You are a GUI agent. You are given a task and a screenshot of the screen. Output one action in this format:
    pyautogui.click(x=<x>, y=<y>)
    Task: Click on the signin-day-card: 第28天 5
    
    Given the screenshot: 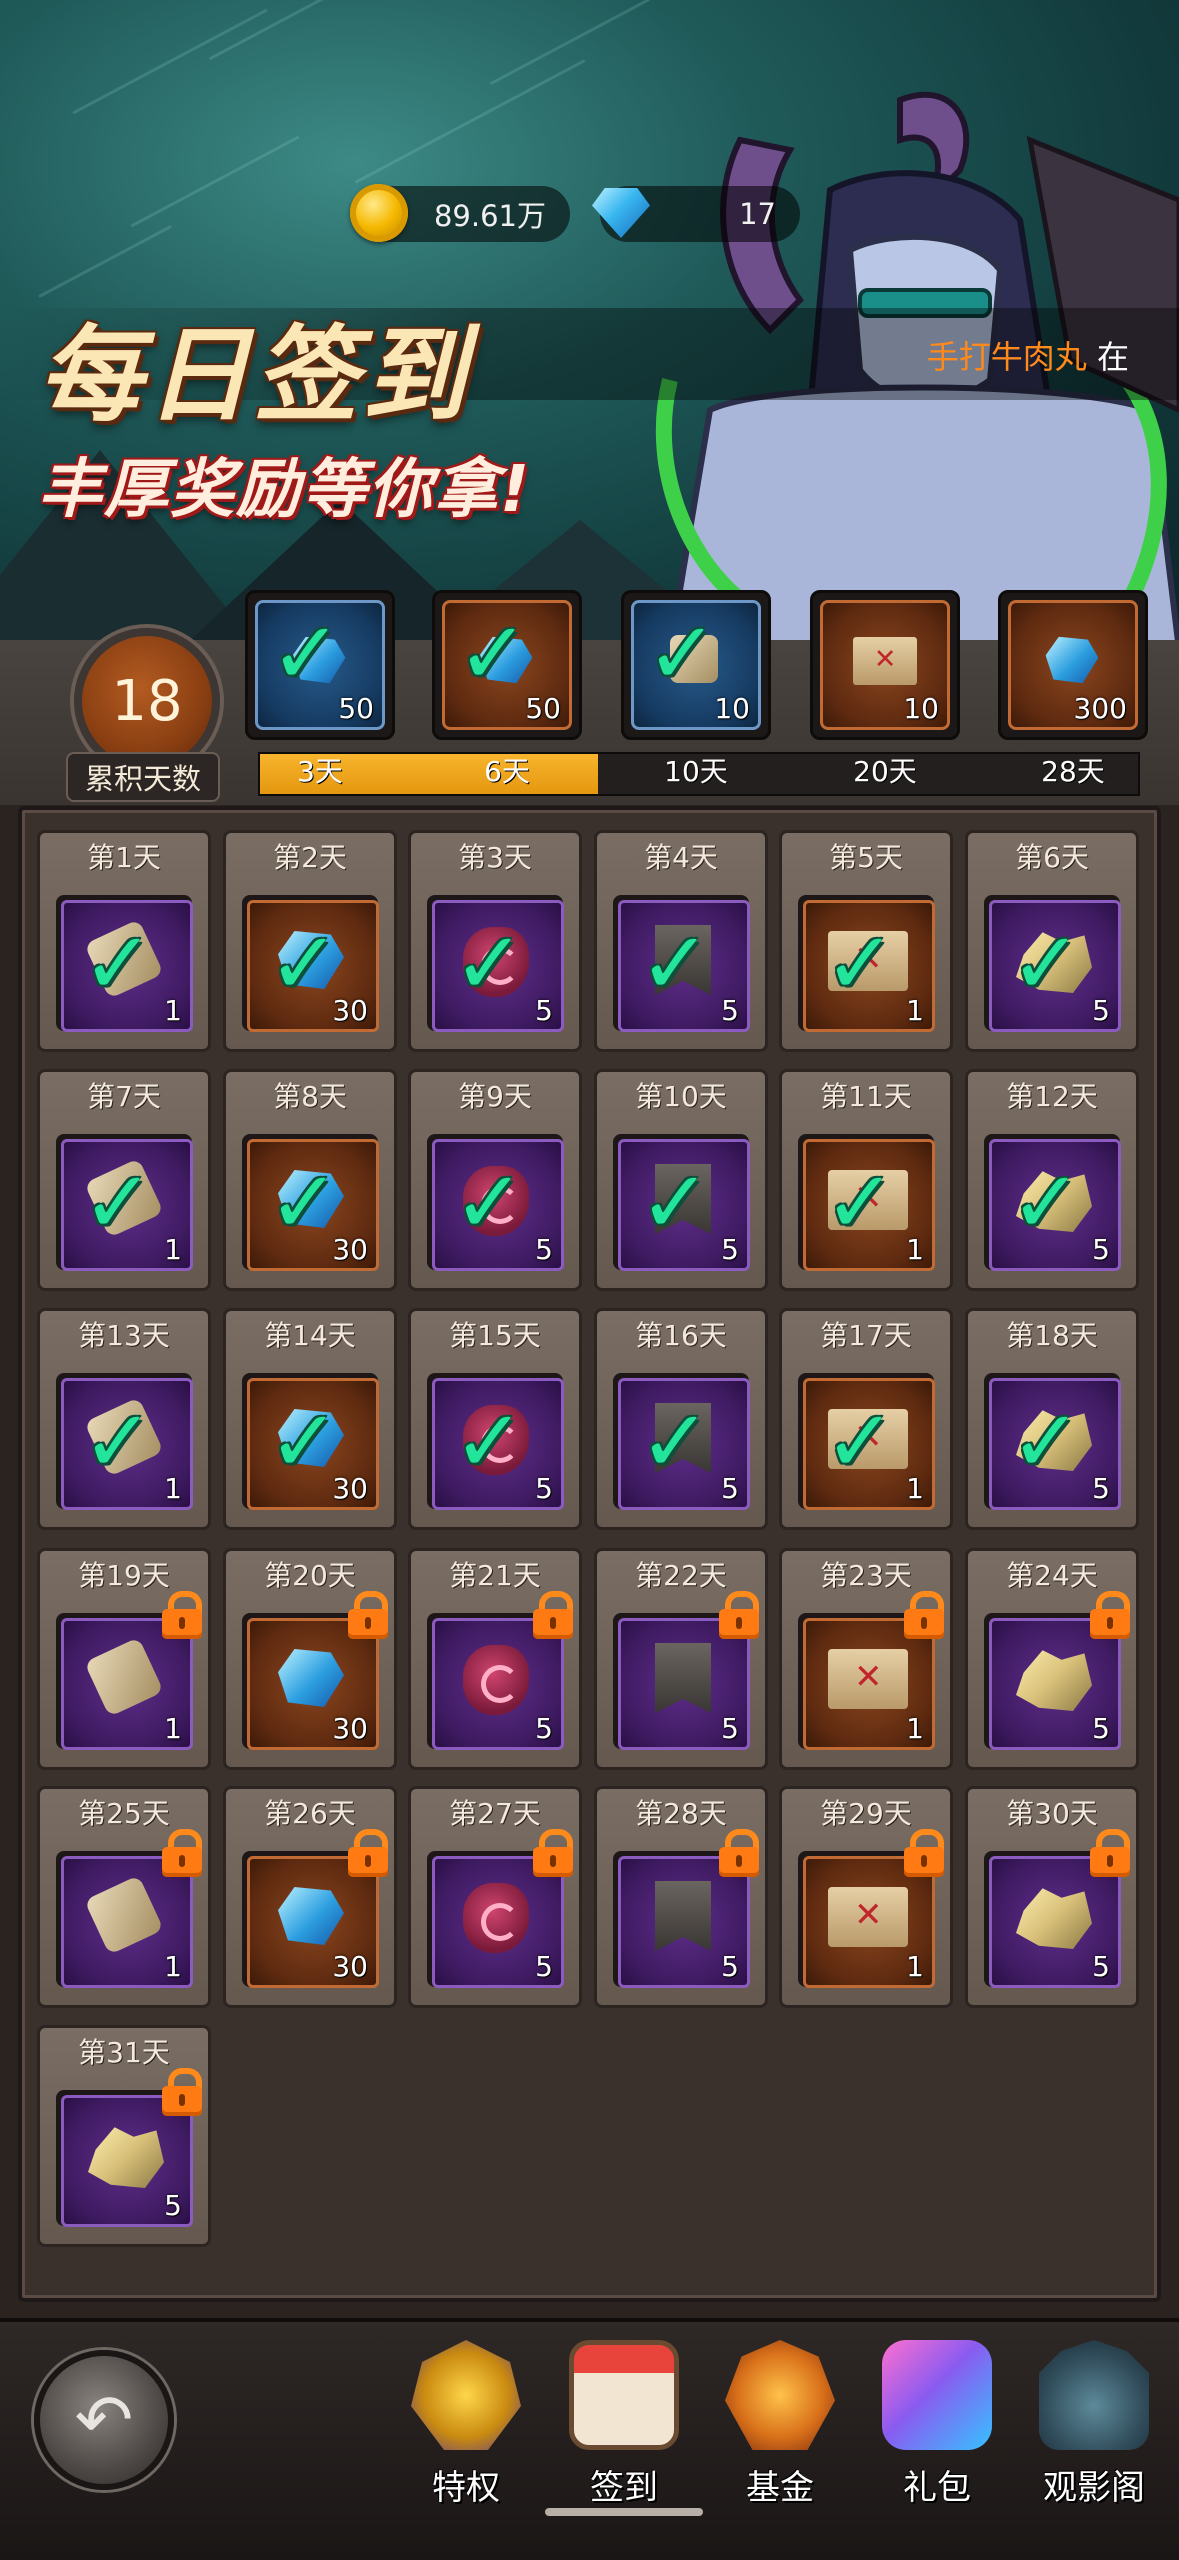 What is the action you would take?
    pyautogui.click(x=681, y=1897)
    